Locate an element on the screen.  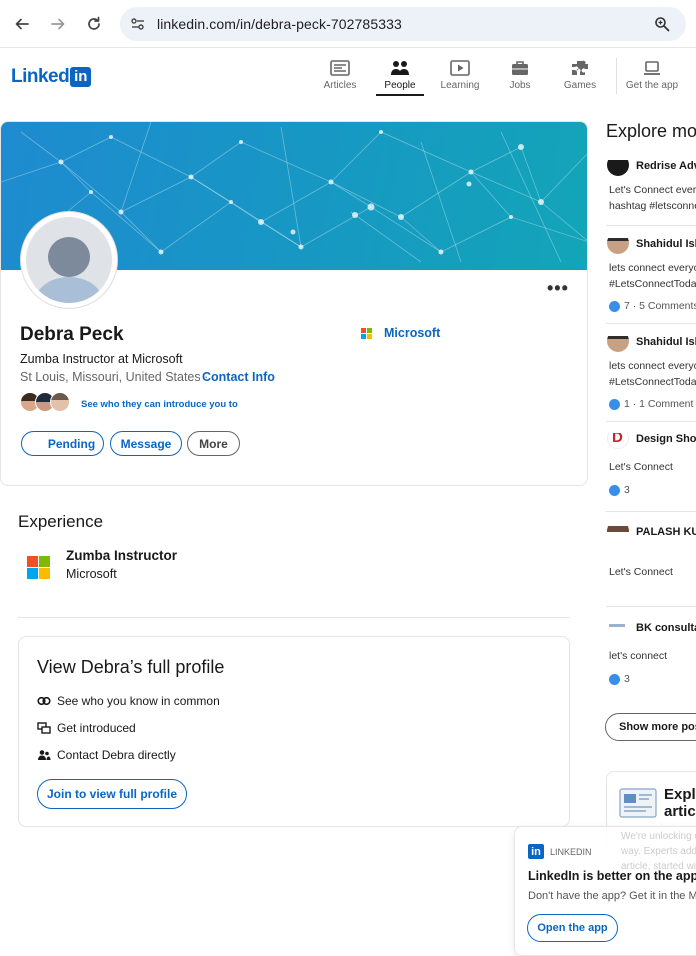
section-divider is located at coordinates (294, 617).